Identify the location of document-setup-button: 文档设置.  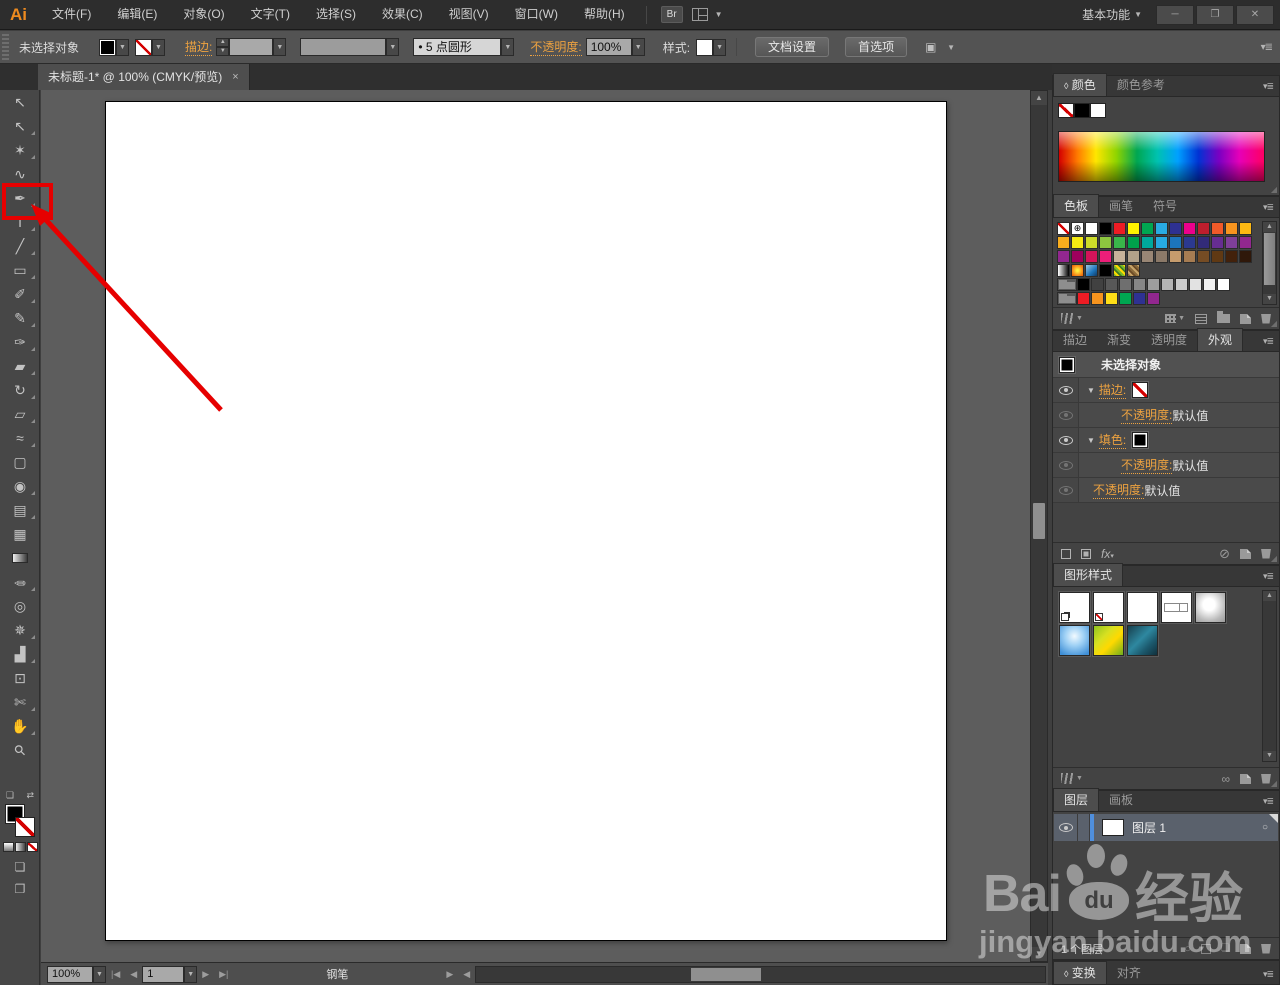
(792, 47).